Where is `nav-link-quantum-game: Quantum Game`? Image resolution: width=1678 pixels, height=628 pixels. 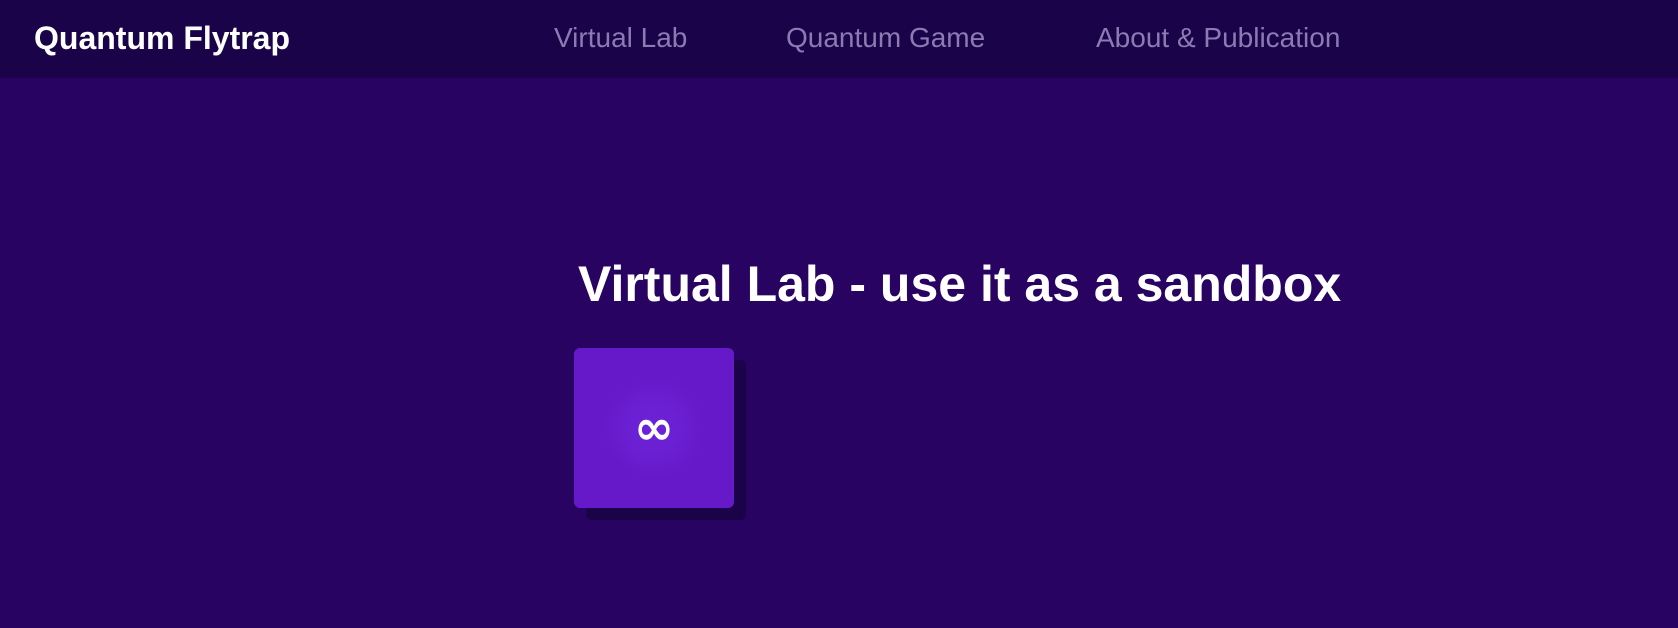 nav-link-quantum-game: Quantum Game is located at coordinates (885, 39).